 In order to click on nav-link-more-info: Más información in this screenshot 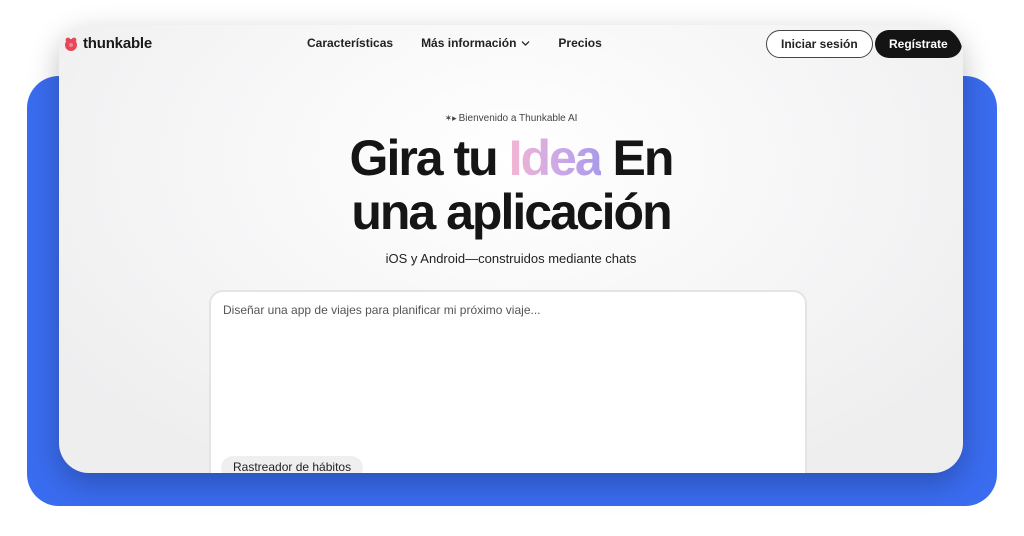, I will do `click(475, 43)`.